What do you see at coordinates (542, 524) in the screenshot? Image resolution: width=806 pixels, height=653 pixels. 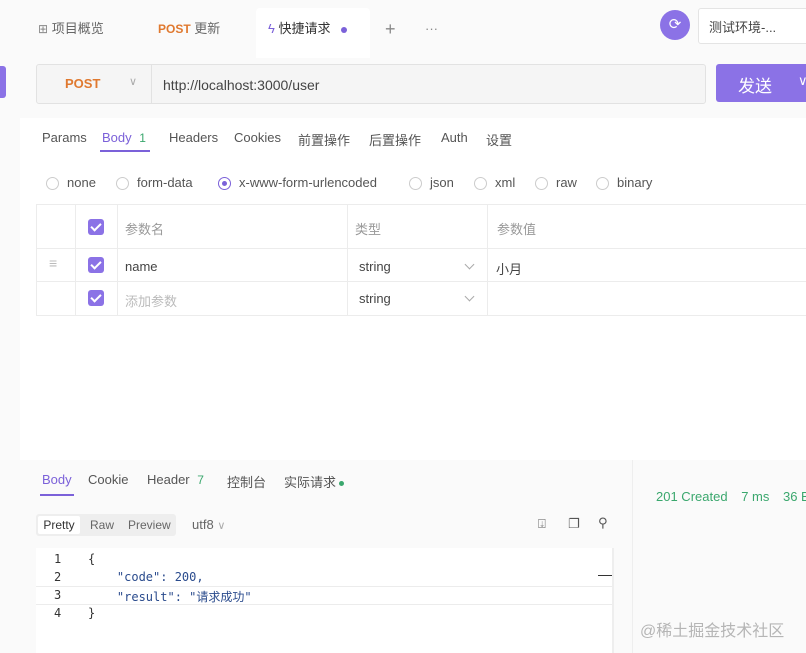 I see `download-icon: ⍗` at bounding box center [542, 524].